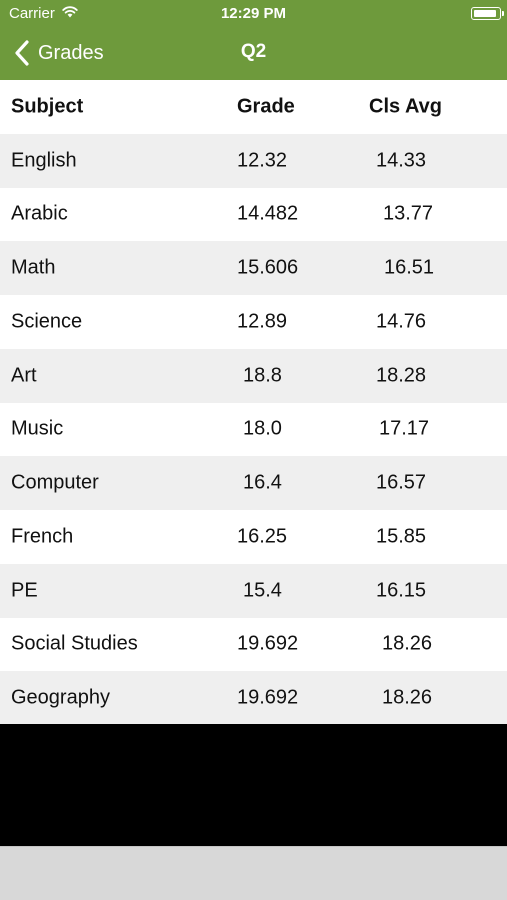 The width and height of the screenshot is (507, 900). I want to click on subject-cell: Computer, so click(55, 482).